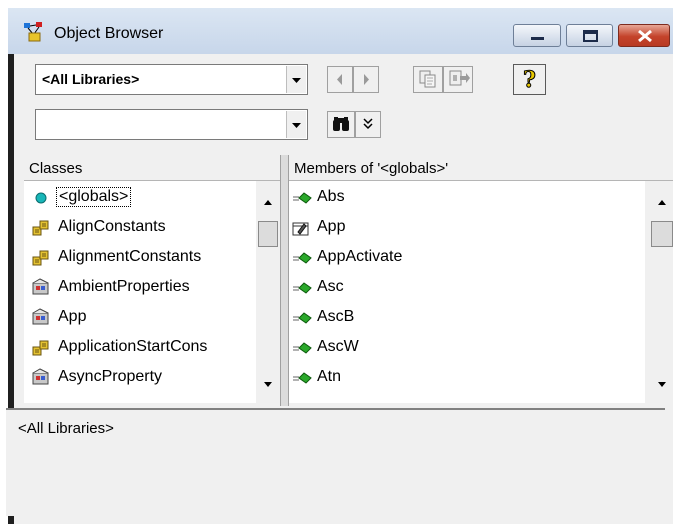  I want to click on search-button, so click(341, 124).